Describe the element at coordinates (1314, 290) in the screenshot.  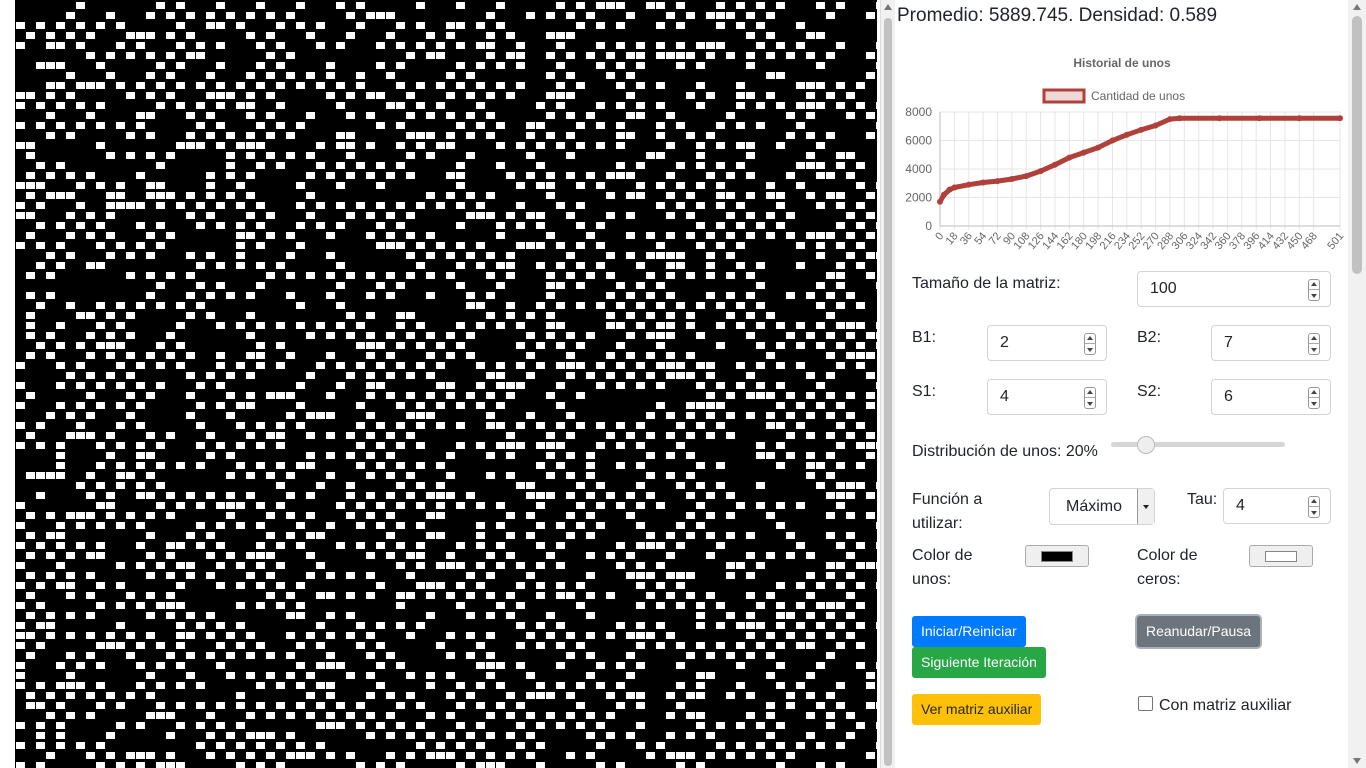
I see `matrix-size-stepper` at that location.